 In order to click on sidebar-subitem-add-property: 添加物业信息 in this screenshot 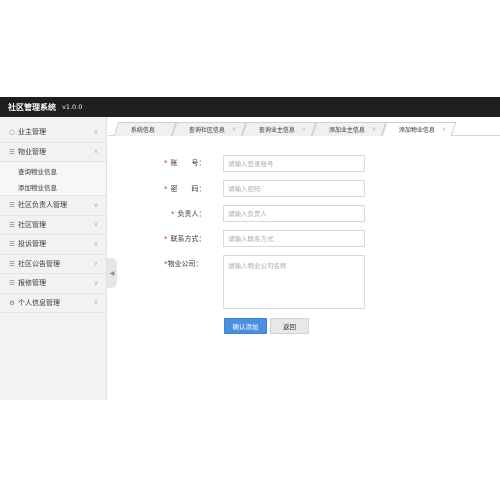, I will do `click(53, 187)`.